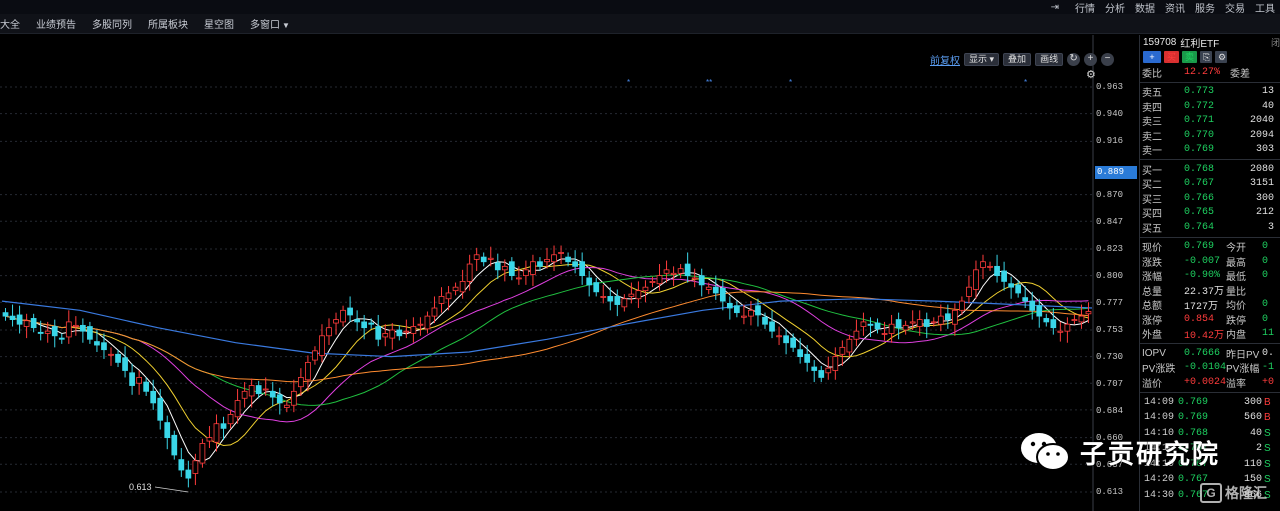 The height and width of the screenshot is (511, 1280). I want to click on ask-volume: 2040, so click(1261, 121).